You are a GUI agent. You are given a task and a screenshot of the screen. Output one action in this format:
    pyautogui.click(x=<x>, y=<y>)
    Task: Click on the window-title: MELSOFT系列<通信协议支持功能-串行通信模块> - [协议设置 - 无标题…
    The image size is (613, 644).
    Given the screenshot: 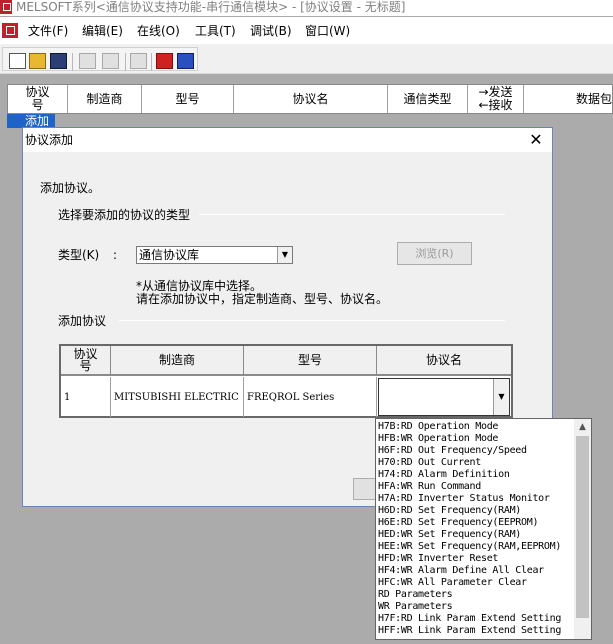 What is the action you would take?
    pyautogui.click(x=211, y=7)
    